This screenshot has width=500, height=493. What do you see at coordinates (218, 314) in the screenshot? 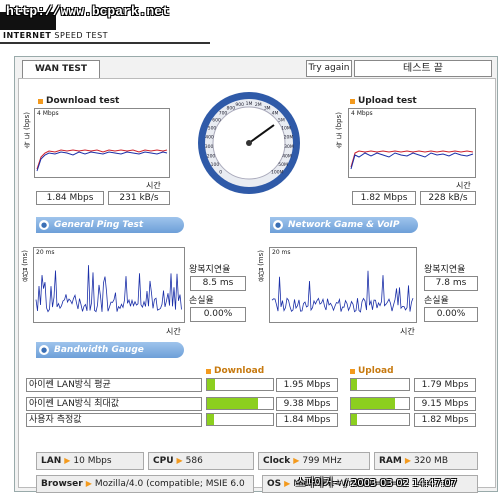
I see `ping-loss-value: 0.00%` at bounding box center [218, 314].